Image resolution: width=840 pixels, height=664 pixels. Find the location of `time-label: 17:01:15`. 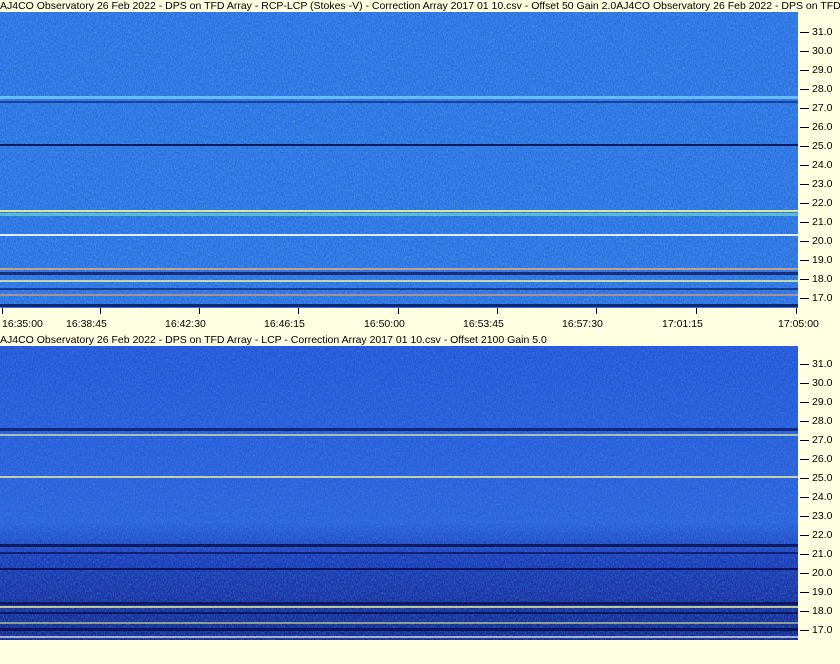

time-label: 17:01:15 is located at coordinates (682, 324).